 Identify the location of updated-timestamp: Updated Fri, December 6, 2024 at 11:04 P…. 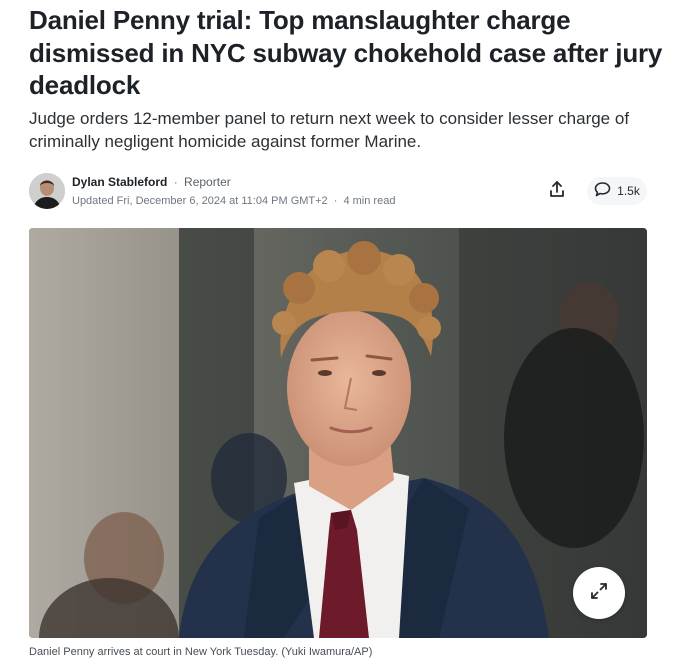
(200, 201).